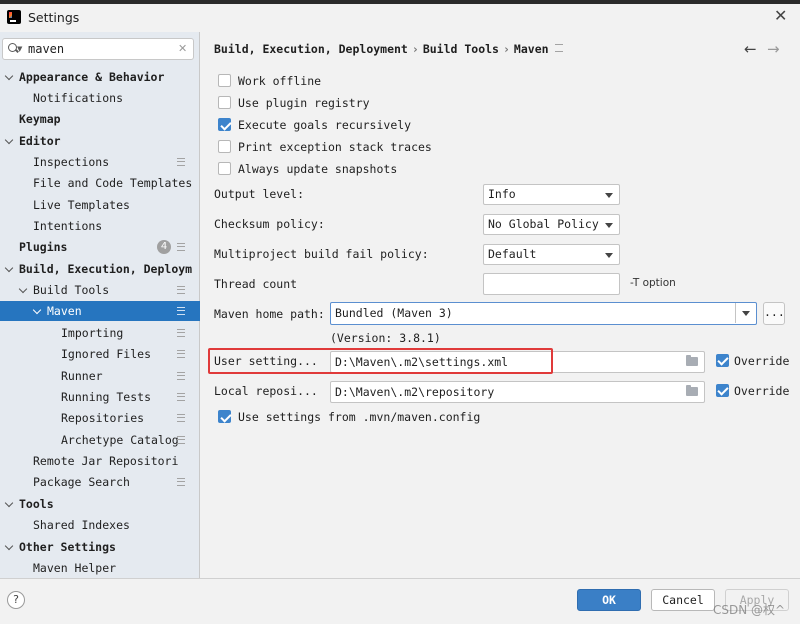 This screenshot has height=624, width=800. I want to click on use-mvn-config-label: Use settings from .mvn/maven.config, so click(359, 417).